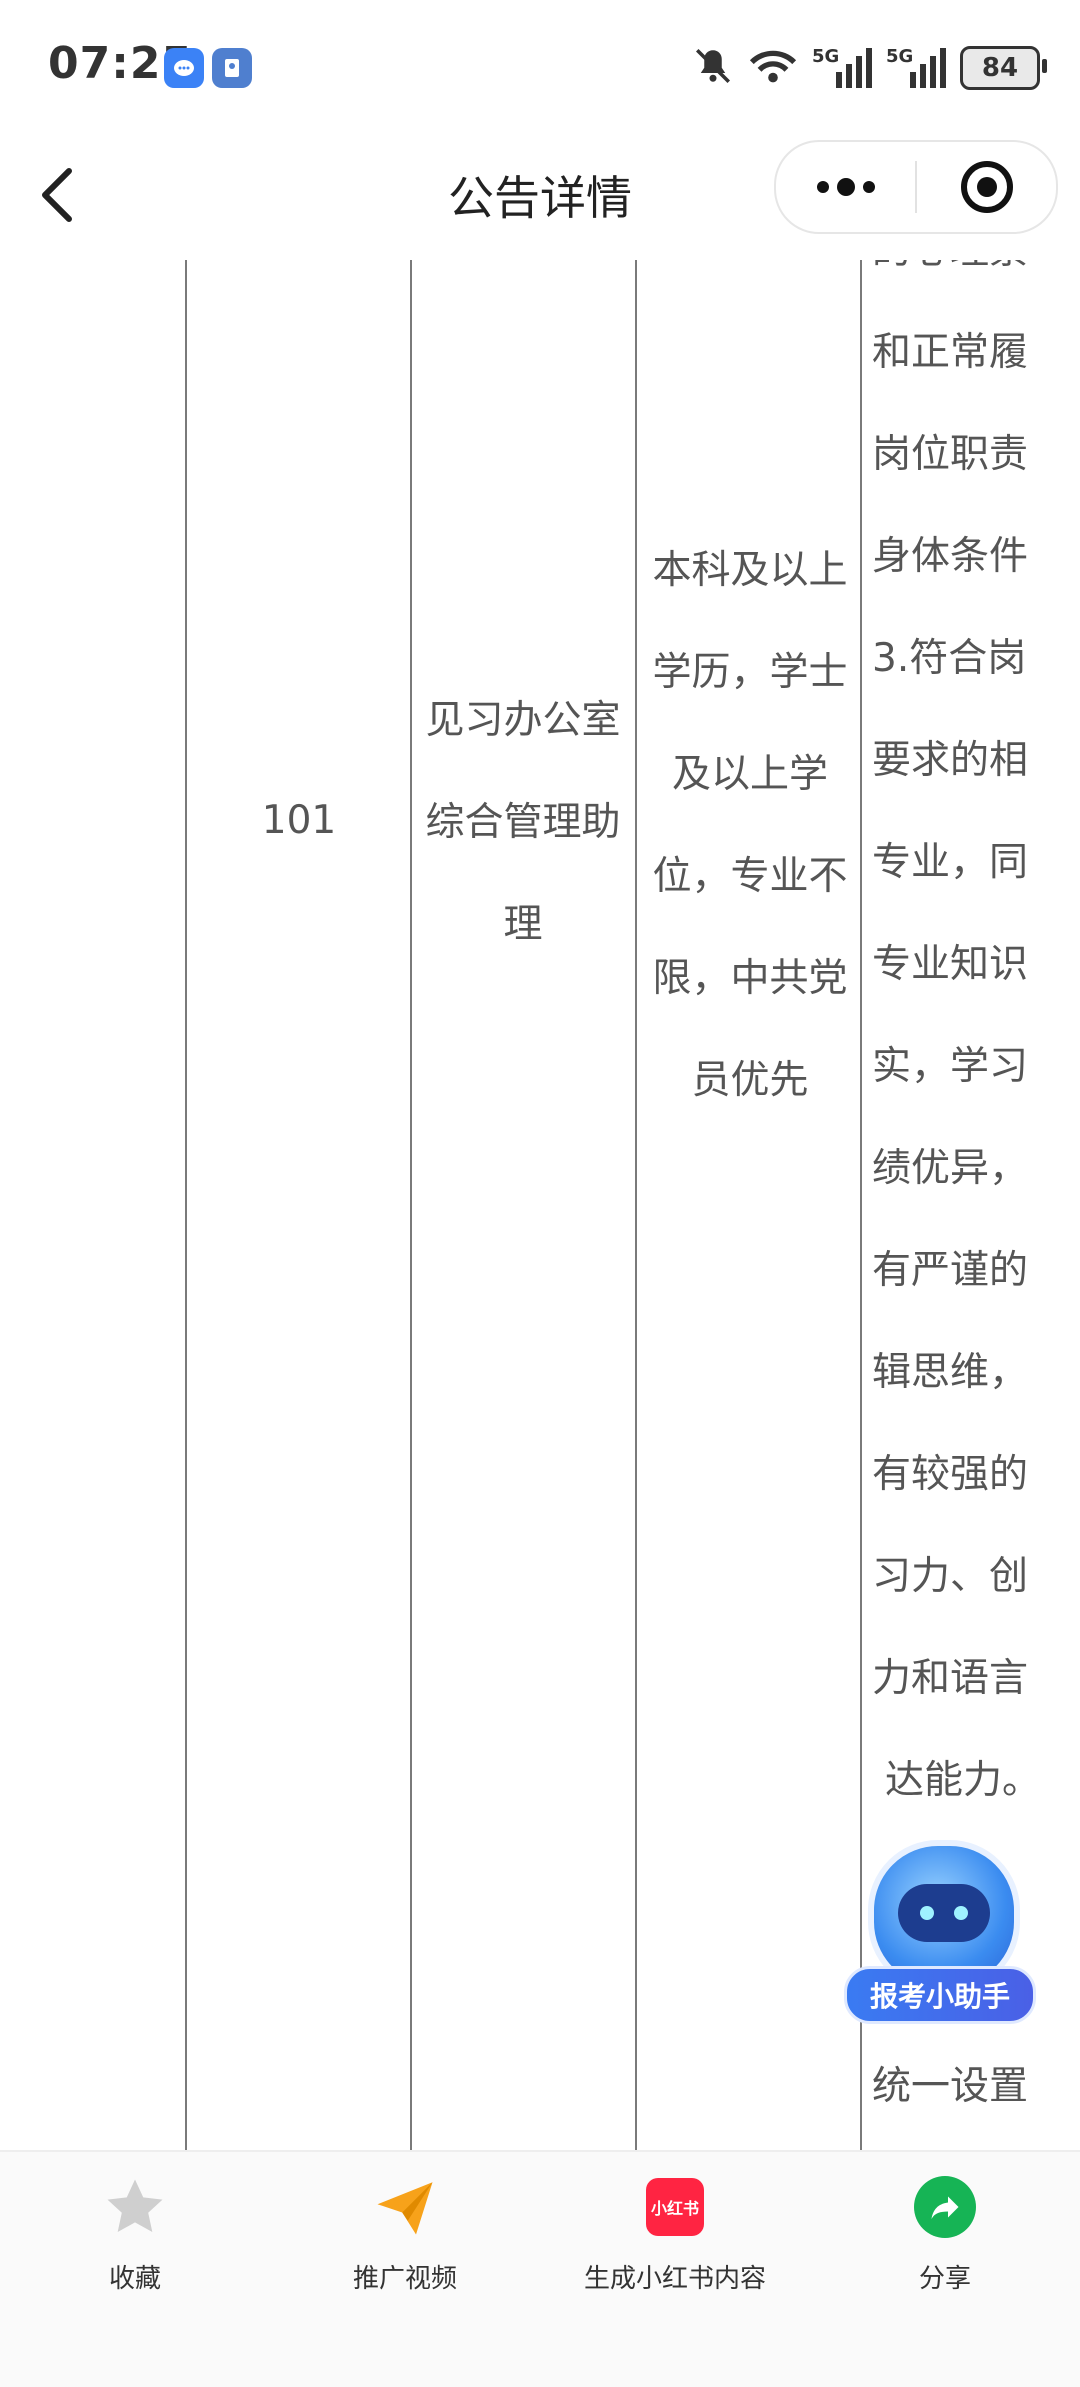 The image size is (1080, 2387). I want to click on requirement-line: 和正常履, so click(950, 352).